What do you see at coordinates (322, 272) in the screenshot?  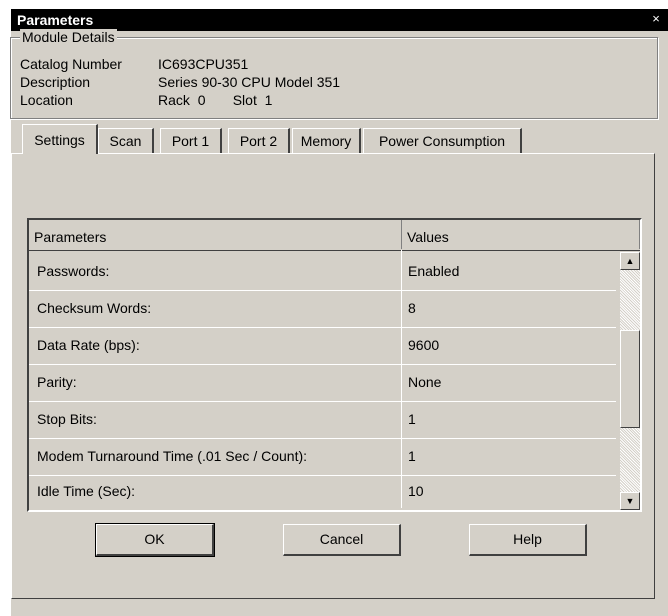 I see `table-row: Passwords: Enabled` at bounding box center [322, 272].